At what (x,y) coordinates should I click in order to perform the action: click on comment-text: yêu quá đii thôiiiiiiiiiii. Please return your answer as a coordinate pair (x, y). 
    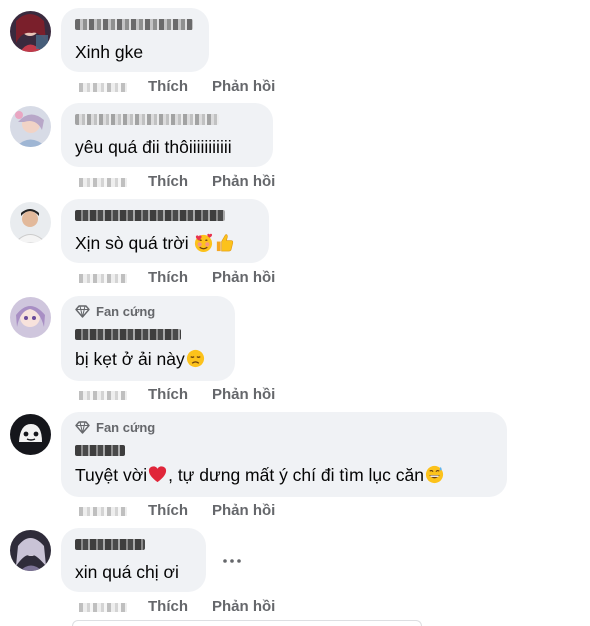
    Looking at the image, I should click on (153, 147).